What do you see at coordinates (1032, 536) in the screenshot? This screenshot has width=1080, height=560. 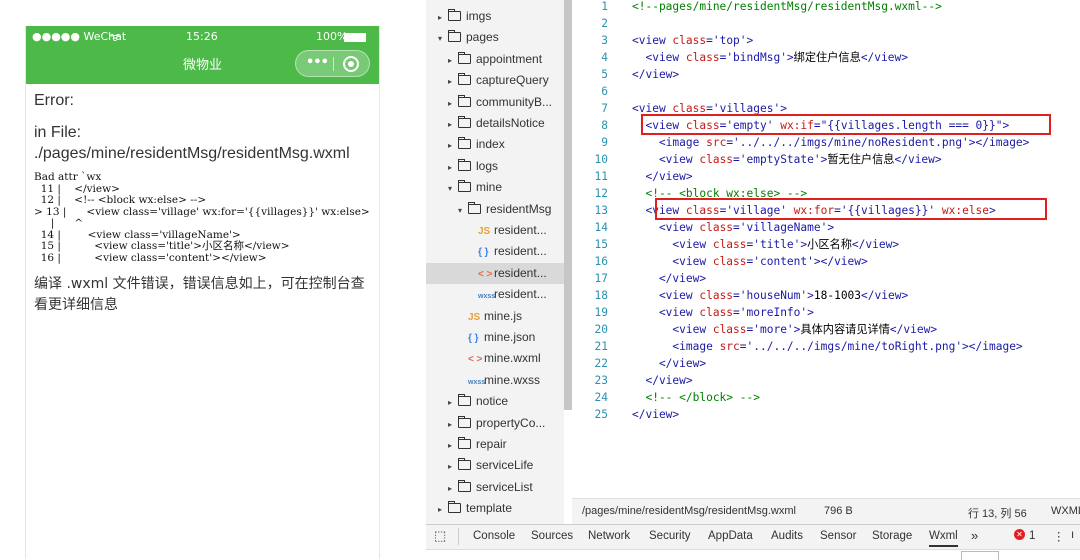 I see `error-count: 1` at bounding box center [1032, 536].